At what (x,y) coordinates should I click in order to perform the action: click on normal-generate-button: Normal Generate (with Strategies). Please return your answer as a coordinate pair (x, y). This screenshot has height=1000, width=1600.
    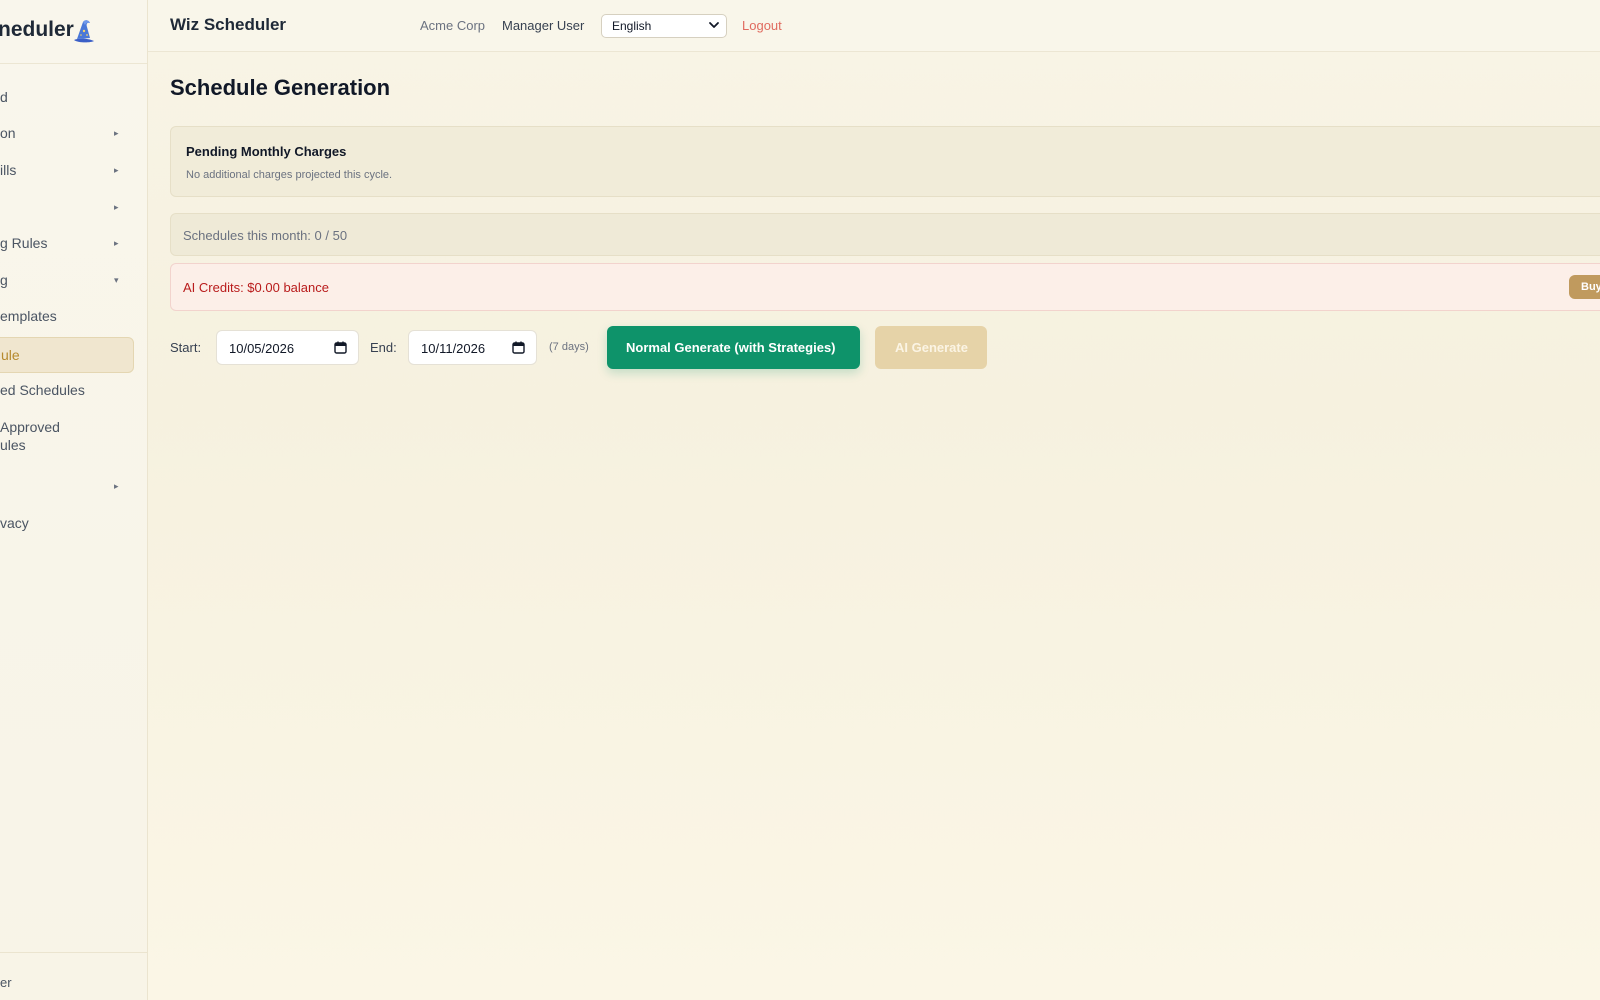
    Looking at the image, I should click on (733, 347).